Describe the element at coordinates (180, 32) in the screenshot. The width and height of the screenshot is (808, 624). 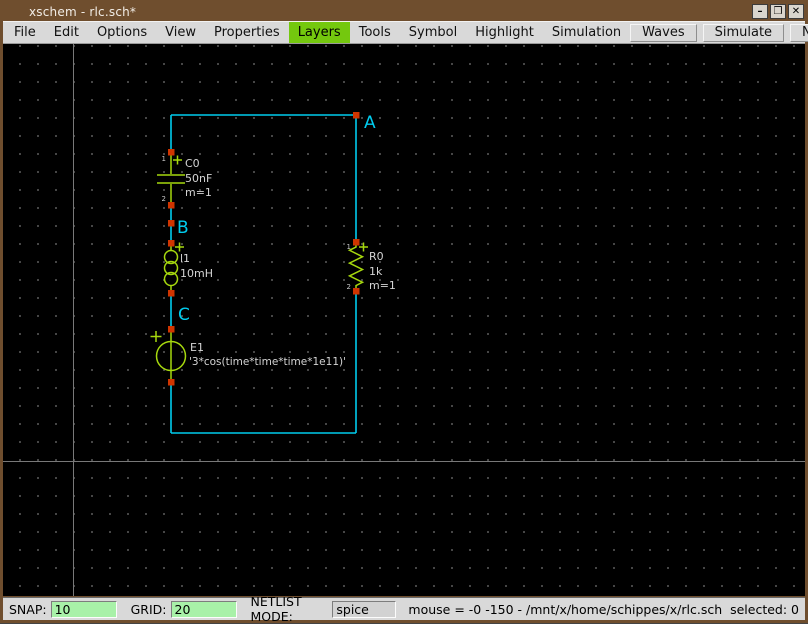
I see `menu-view: View` at that location.